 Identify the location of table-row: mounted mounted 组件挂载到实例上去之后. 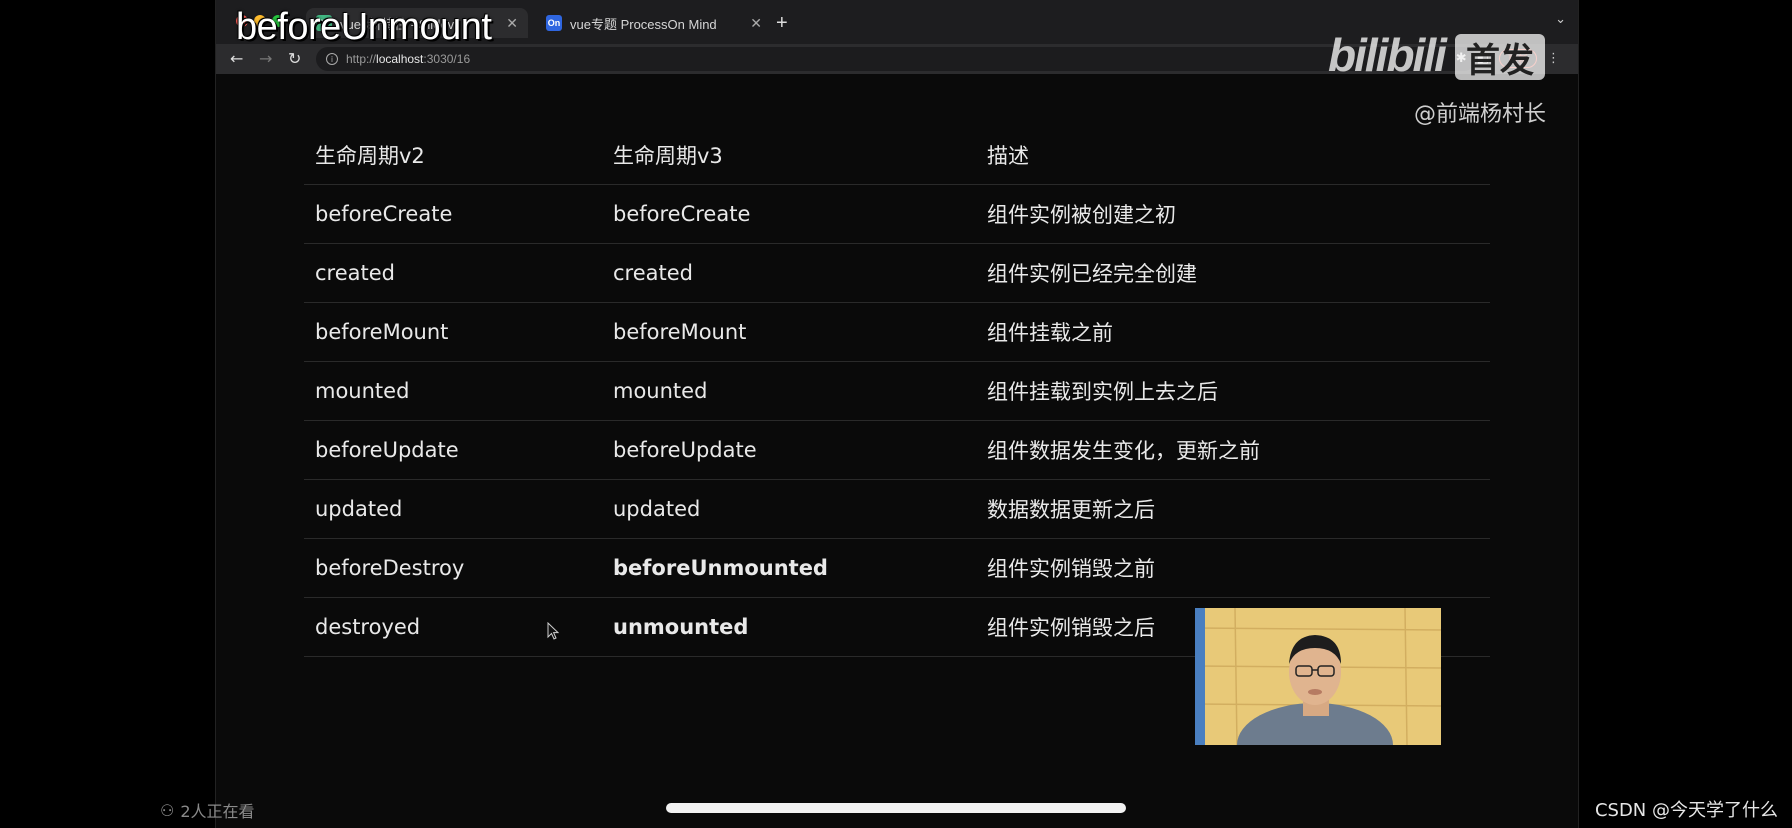
(897, 391).